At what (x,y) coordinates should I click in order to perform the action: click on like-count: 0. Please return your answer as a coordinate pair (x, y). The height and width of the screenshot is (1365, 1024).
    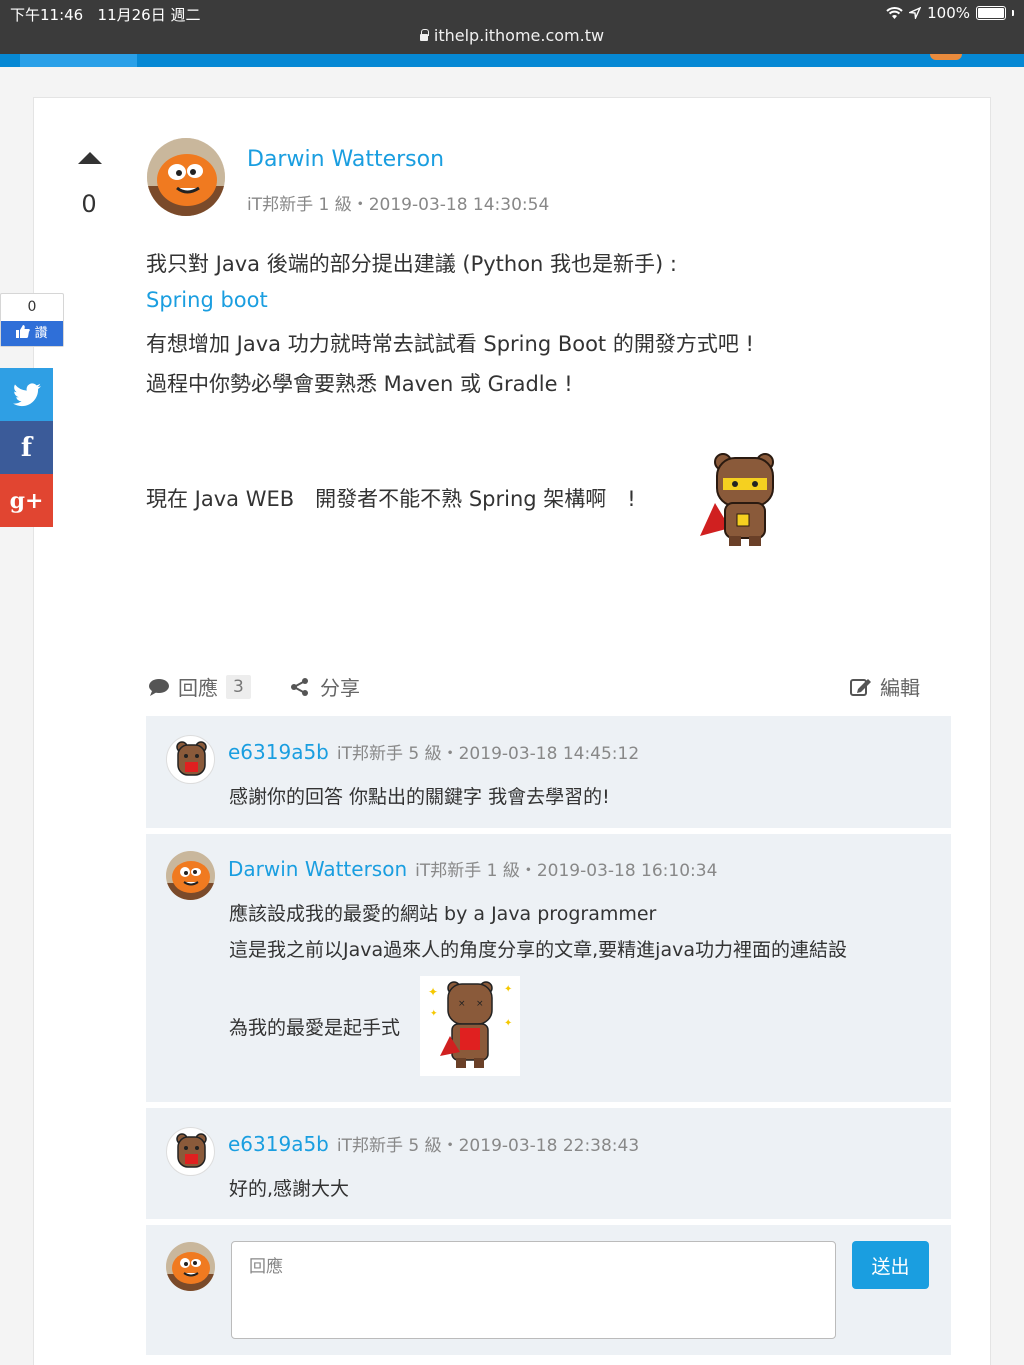
    Looking at the image, I should click on (32, 307).